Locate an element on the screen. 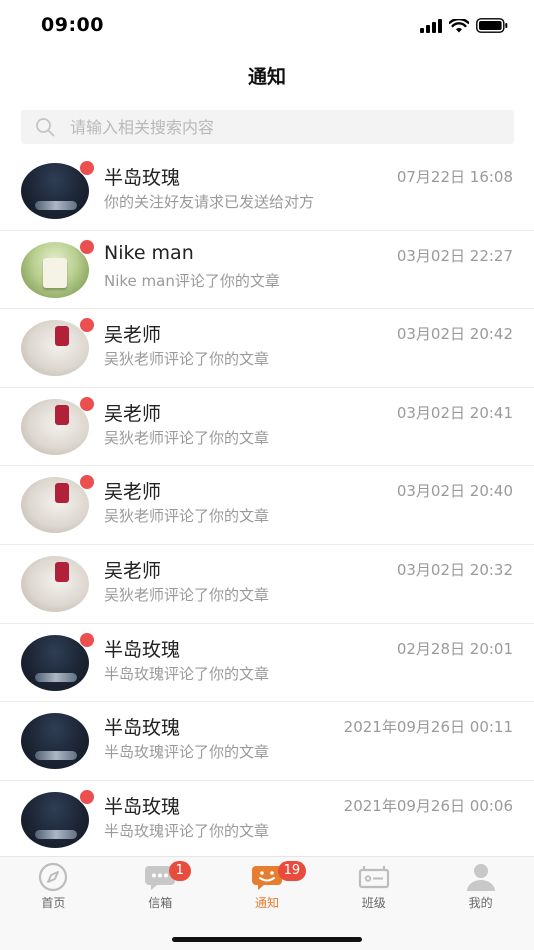  notification-row: 吴老师 03月02日 20:41 吴狄老师评论了你的文章 is located at coordinates (267, 427).